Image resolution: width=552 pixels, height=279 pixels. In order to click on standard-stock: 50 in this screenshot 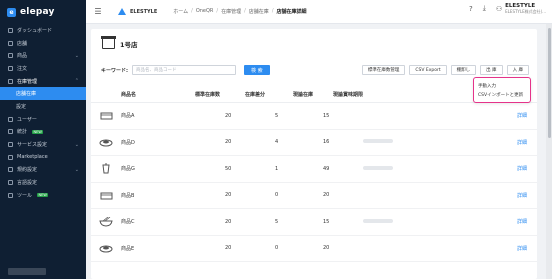, I will do `click(228, 168)`.